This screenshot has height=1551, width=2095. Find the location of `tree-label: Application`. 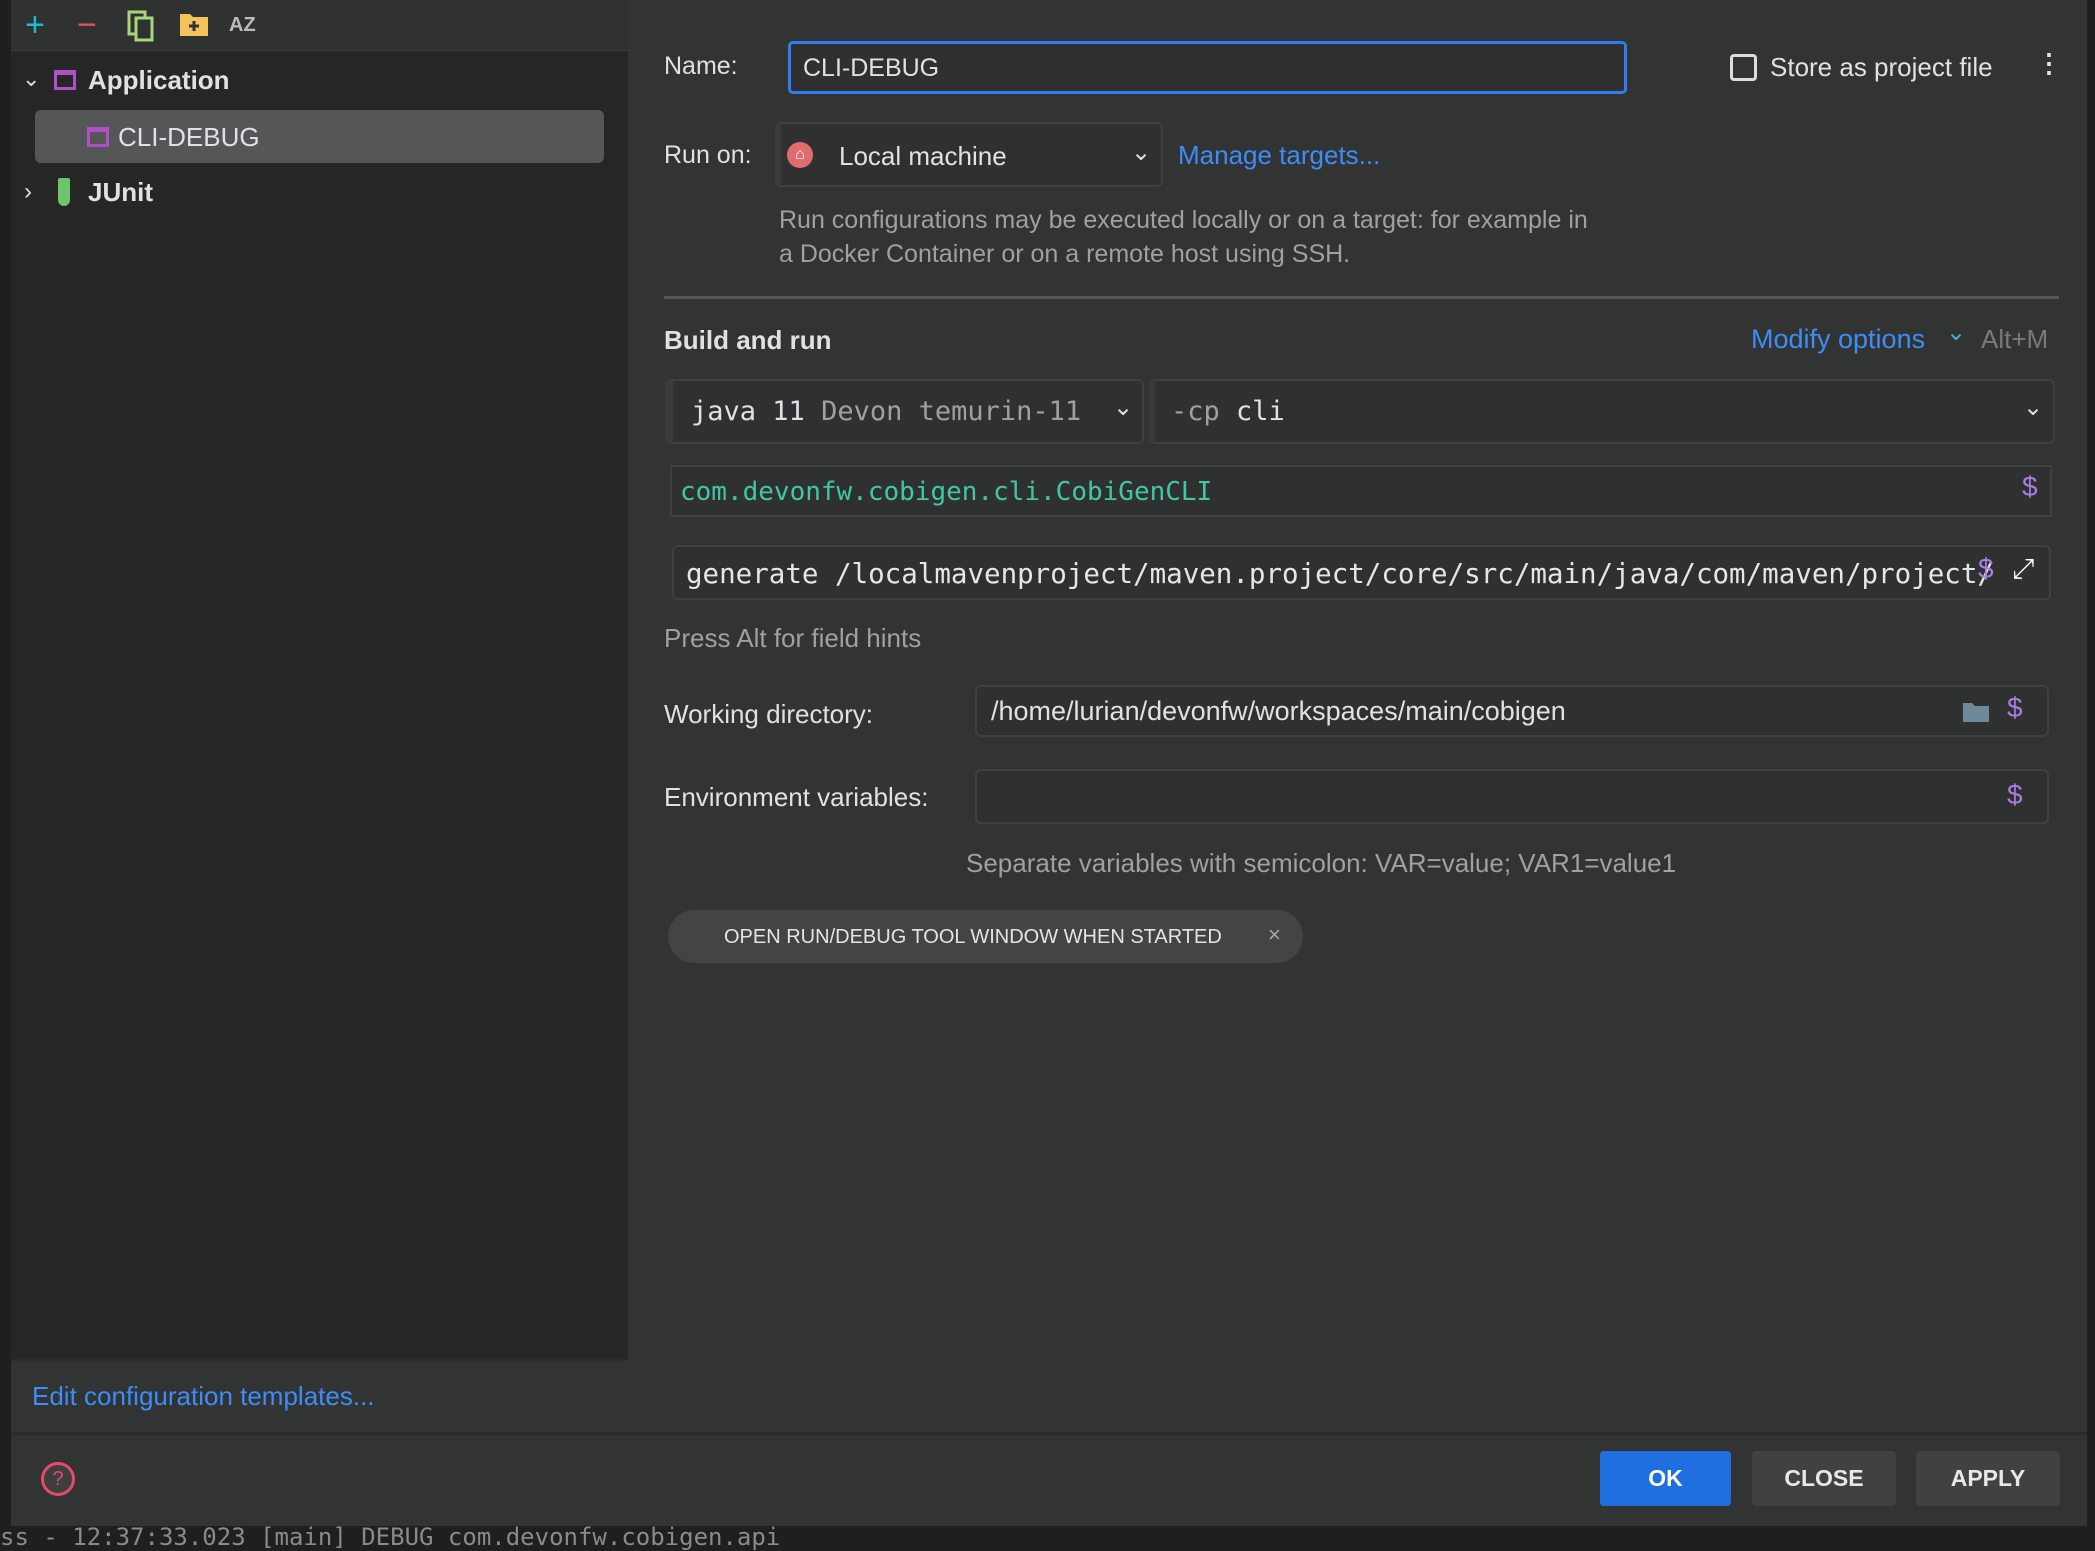

tree-label: Application is located at coordinates (159, 80).